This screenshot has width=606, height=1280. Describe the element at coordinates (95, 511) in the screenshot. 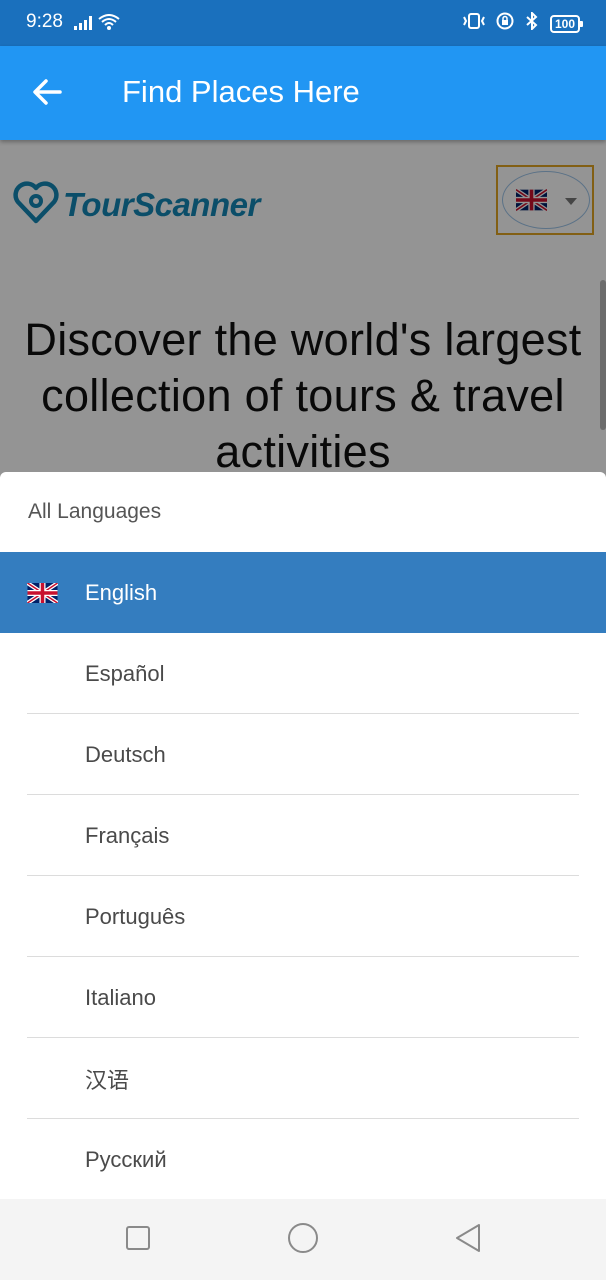

I see `sheet-header: All Languages` at that location.